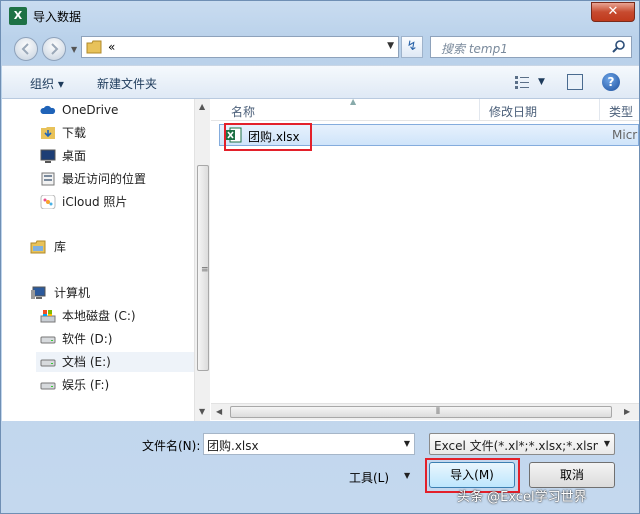 This screenshot has height=514, width=640. What do you see at coordinates (18, 16) in the screenshot?
I see `excel-app-icon: X` at bounding box center [18, 16].